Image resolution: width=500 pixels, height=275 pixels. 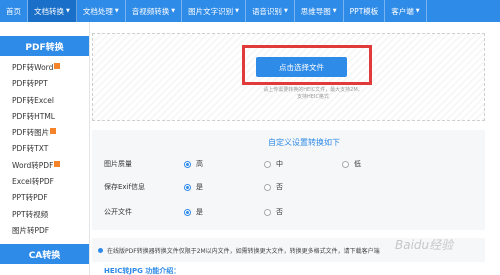 I want to click on tab-doc-process: 文档处理 ▼, so click(x=101, y=11).